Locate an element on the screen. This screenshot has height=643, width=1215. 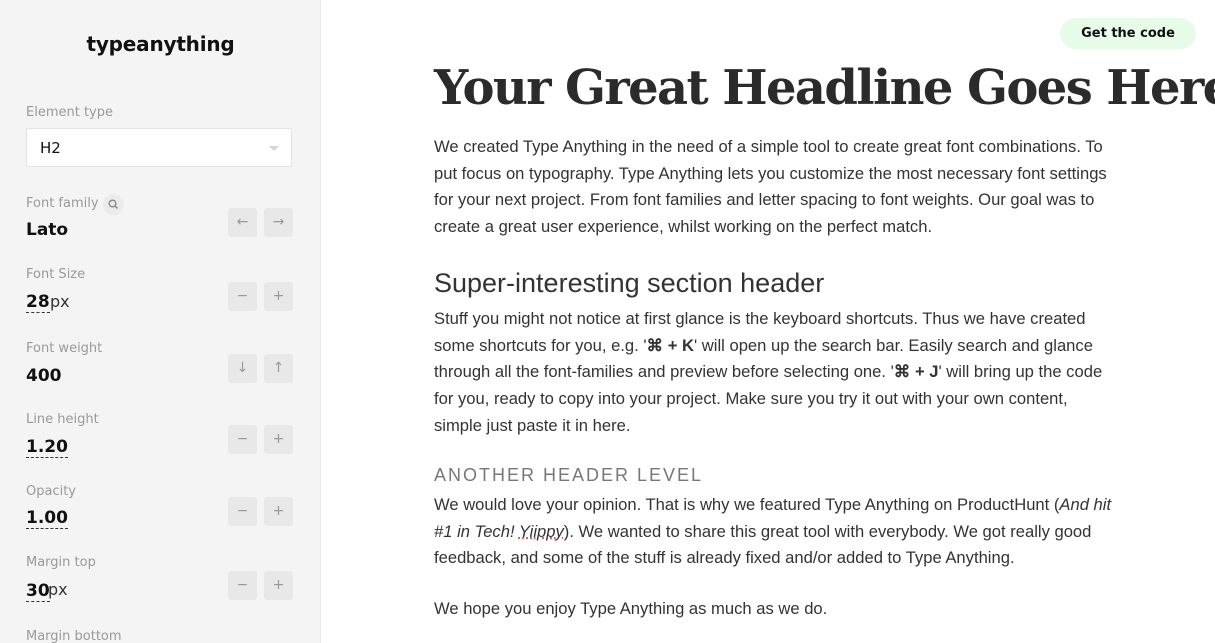
font-weight-value: 400 is located at coordinates (44, 376).